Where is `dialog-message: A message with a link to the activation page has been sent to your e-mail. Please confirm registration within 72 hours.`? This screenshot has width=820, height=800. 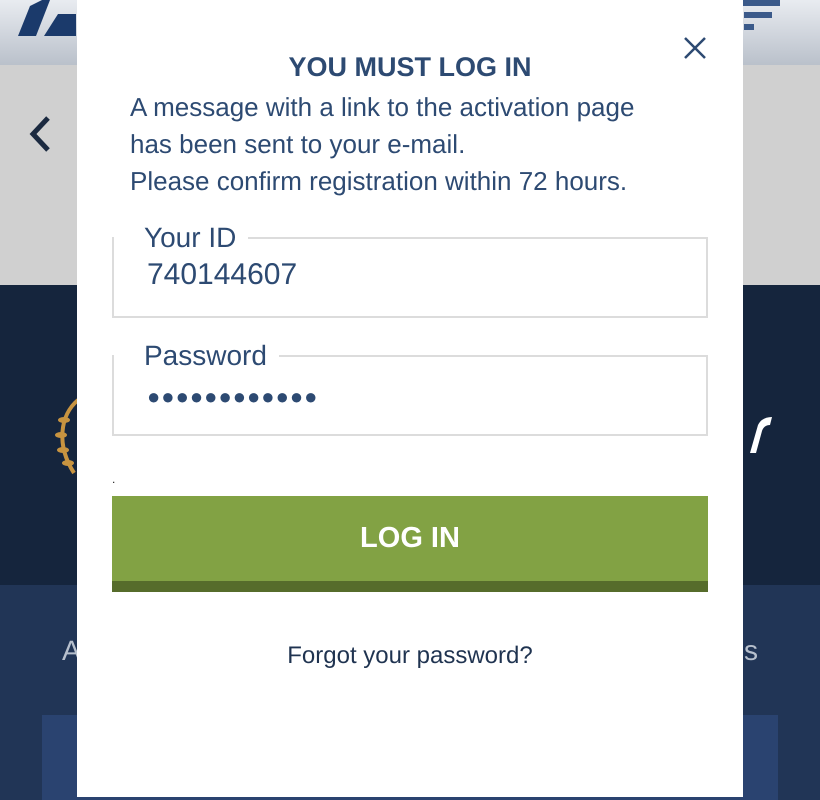 dialog-message: A message with a link to the activation page has been sent to your e-mail. Please confirm registration within 72 hours. is located at coordinates (382, 144).